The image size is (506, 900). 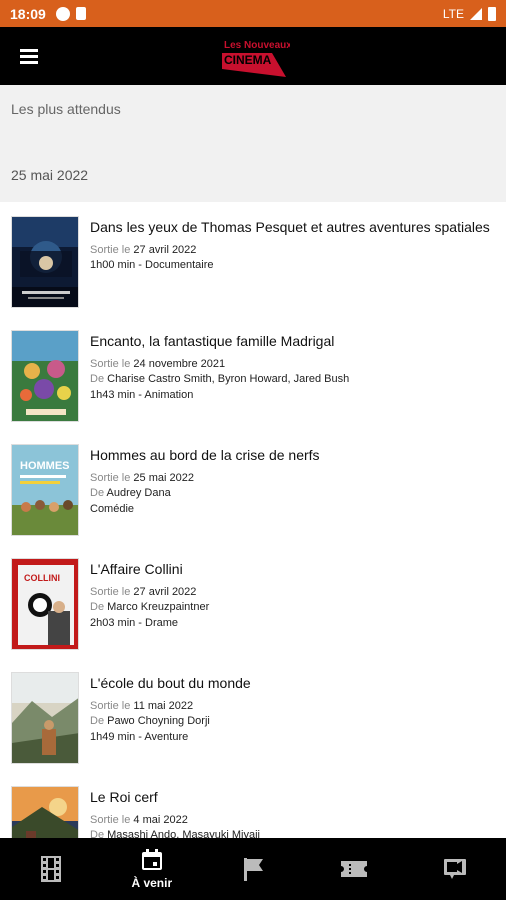 I want to click on nav-item-events, so click(x=252, y=869).